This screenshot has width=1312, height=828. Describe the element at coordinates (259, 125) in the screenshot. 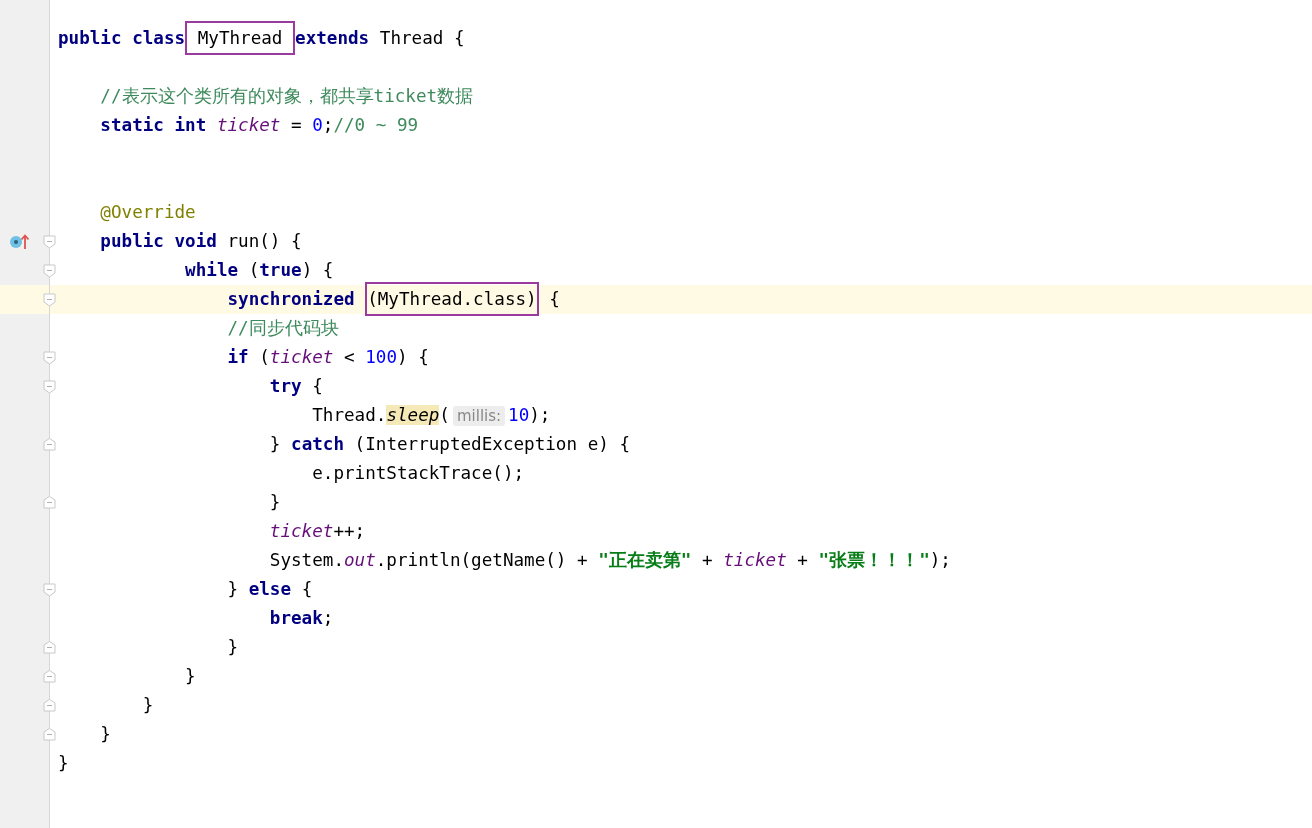

I see `code-line: static int ticket = 0;//0 ~ 99` at that location.